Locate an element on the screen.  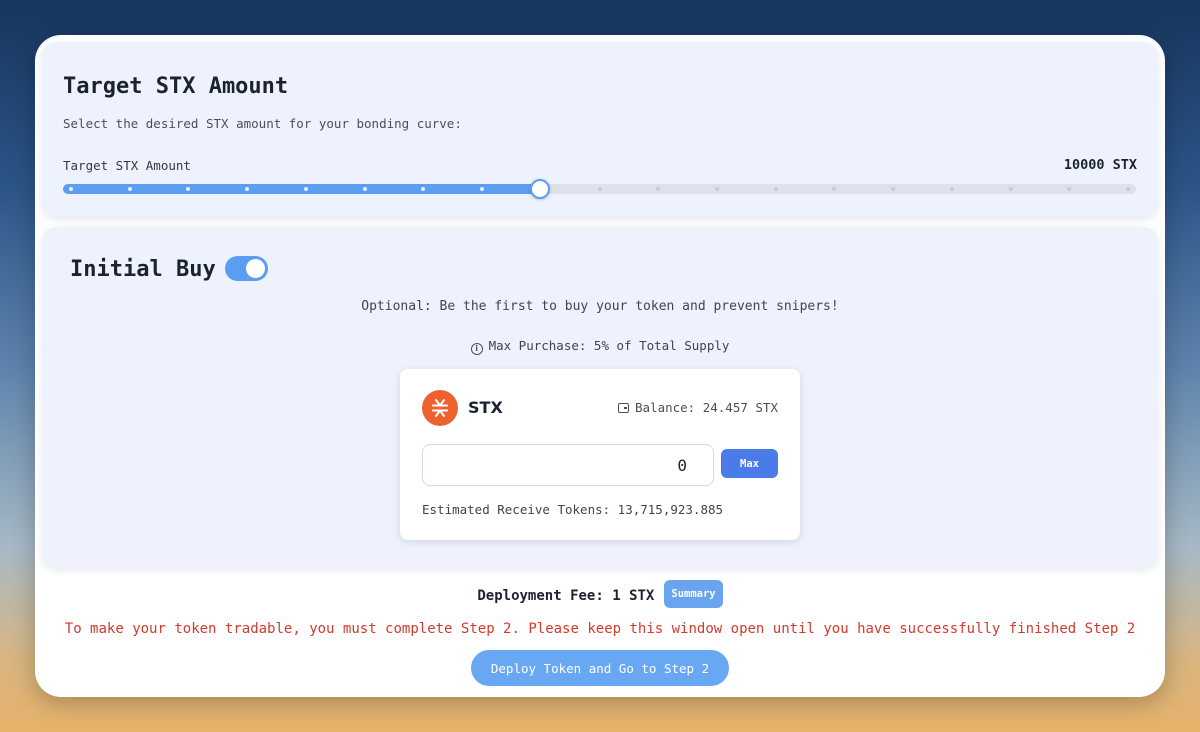
amount-input is located at coordinates (568, 465).